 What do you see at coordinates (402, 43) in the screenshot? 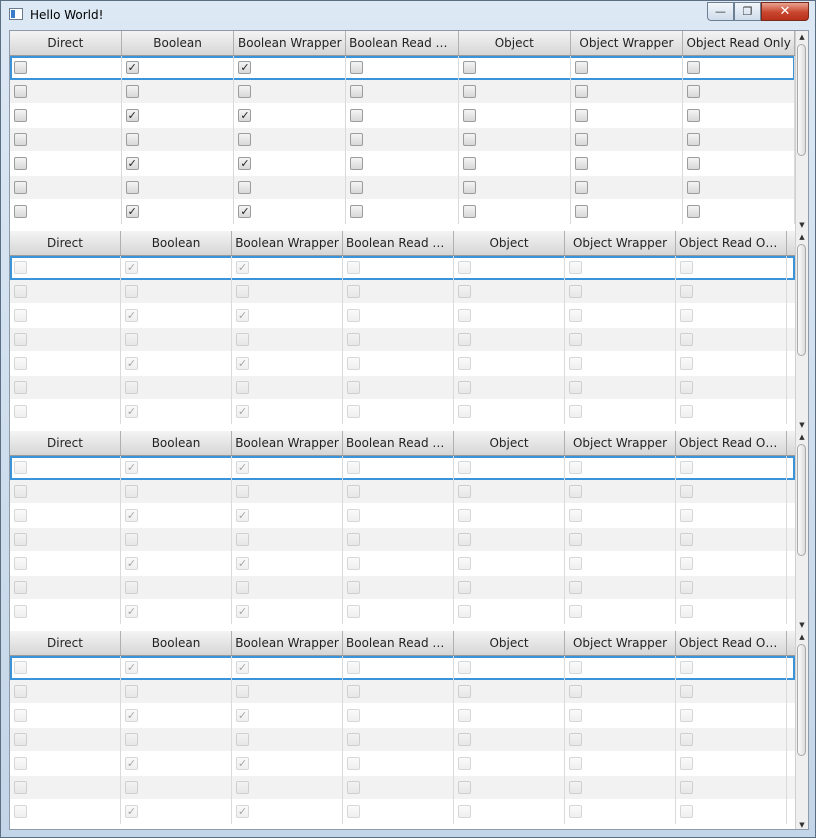
I see `column-header: Boolean Read Only` at bounding box center [402, 43].